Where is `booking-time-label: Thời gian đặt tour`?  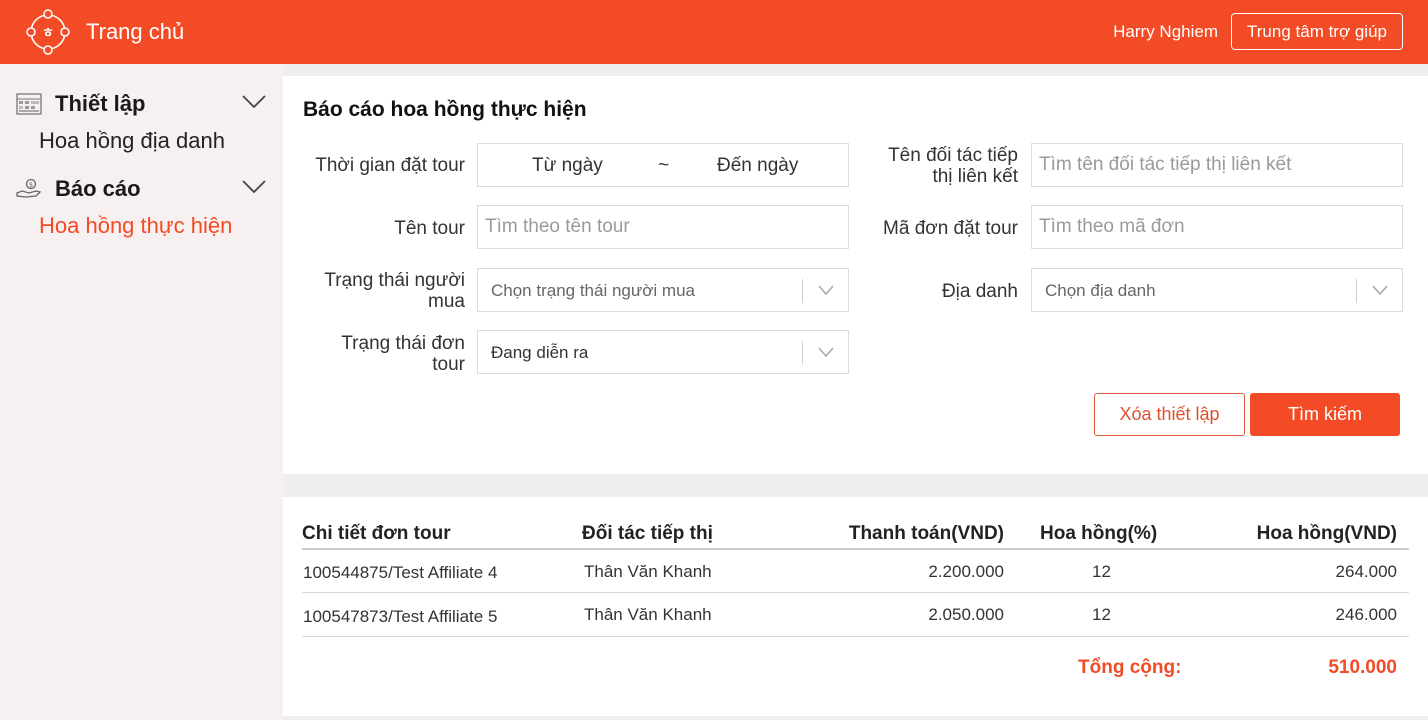 booking-time-label: Thời gian đặt tour is located at coordinates (390, 165).